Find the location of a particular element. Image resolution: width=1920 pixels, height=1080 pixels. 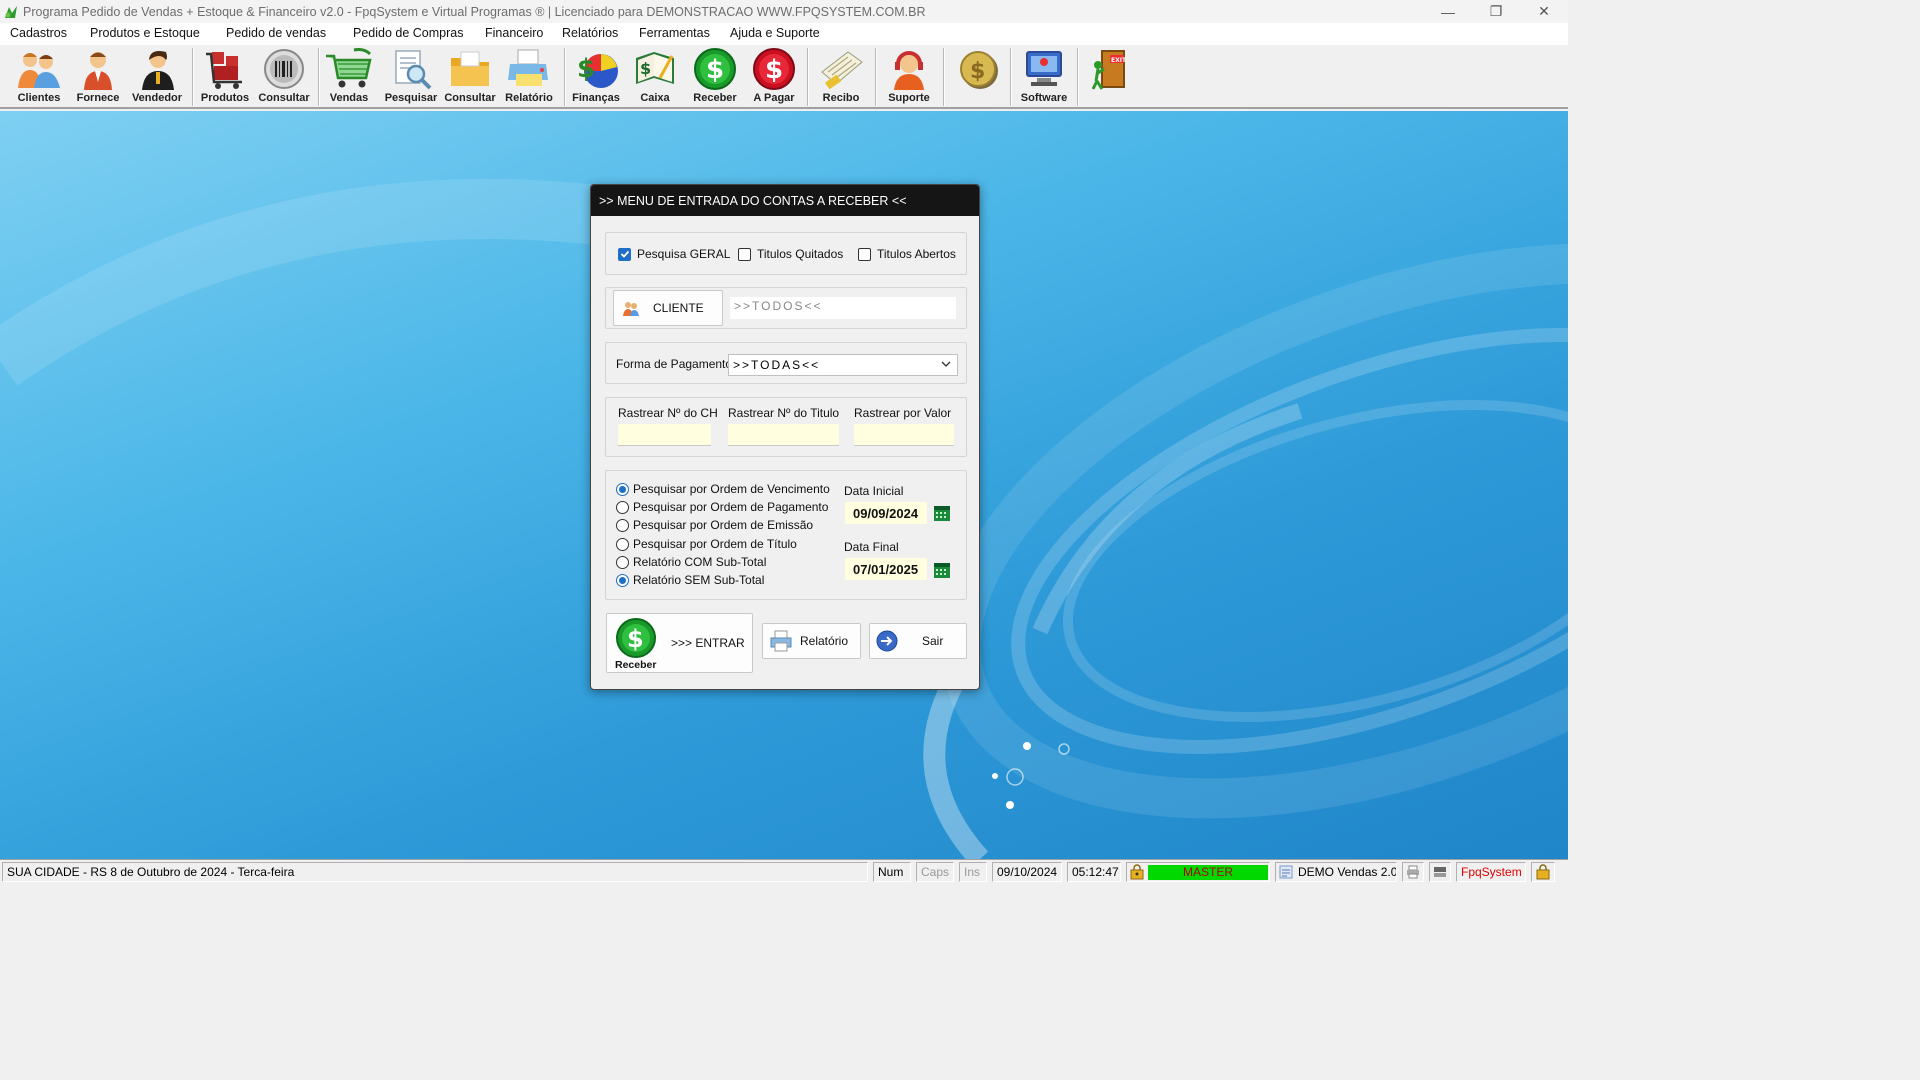

menu-pedido-vendas: Pedido de vendas is located at coordinates (276, 33).